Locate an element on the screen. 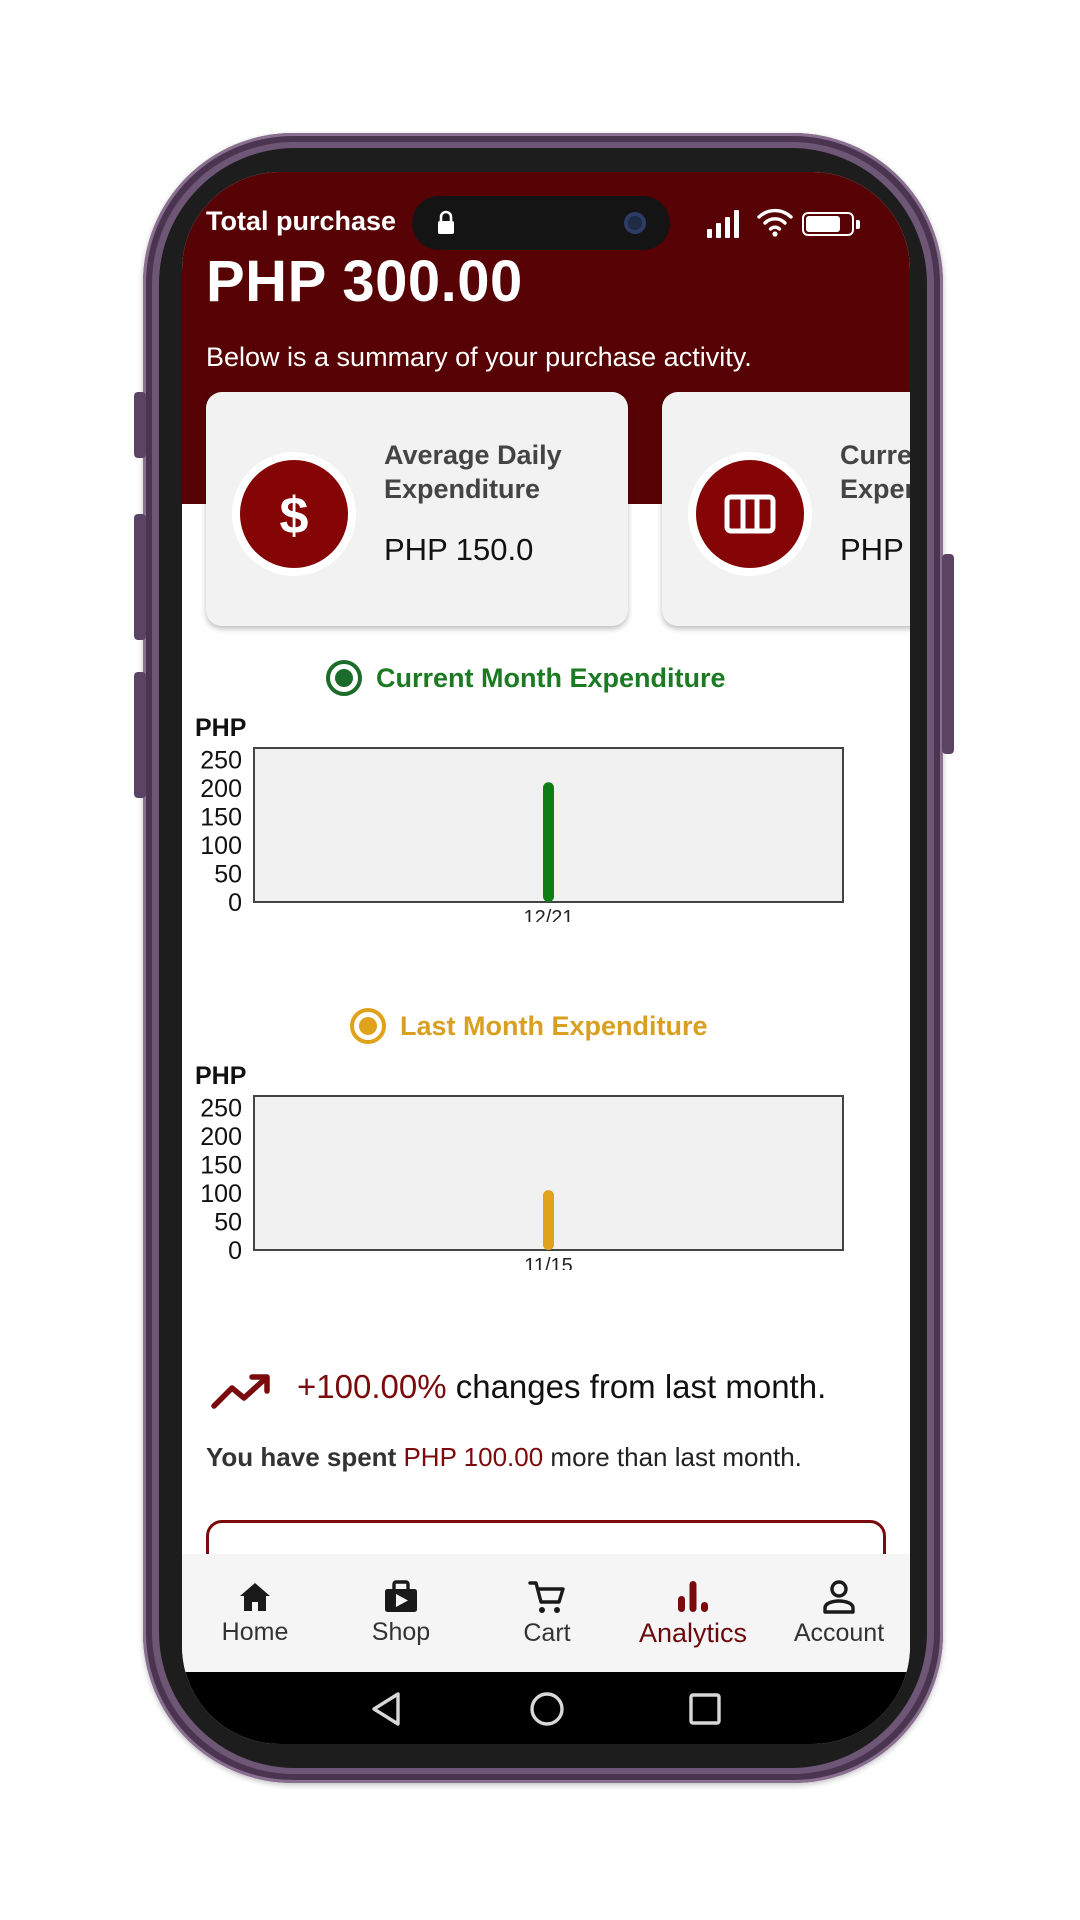 This screenshot has height=1920, width=1080. change-percent: +100.00% is located at coordinates (372, 1386).